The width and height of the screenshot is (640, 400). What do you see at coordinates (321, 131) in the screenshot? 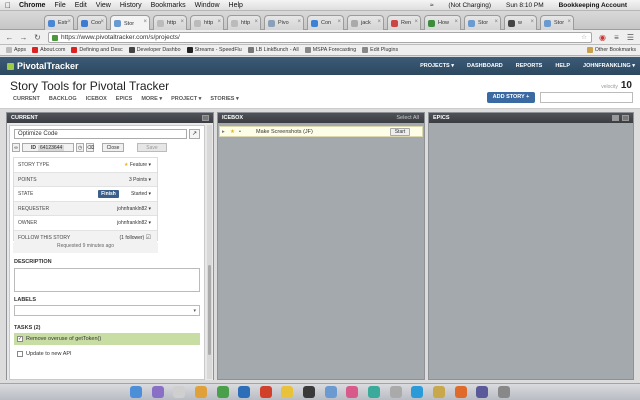
I see `story-item: ▸ ★ • Make Screenshots (JF) Start` at bounding box center [321, 131].